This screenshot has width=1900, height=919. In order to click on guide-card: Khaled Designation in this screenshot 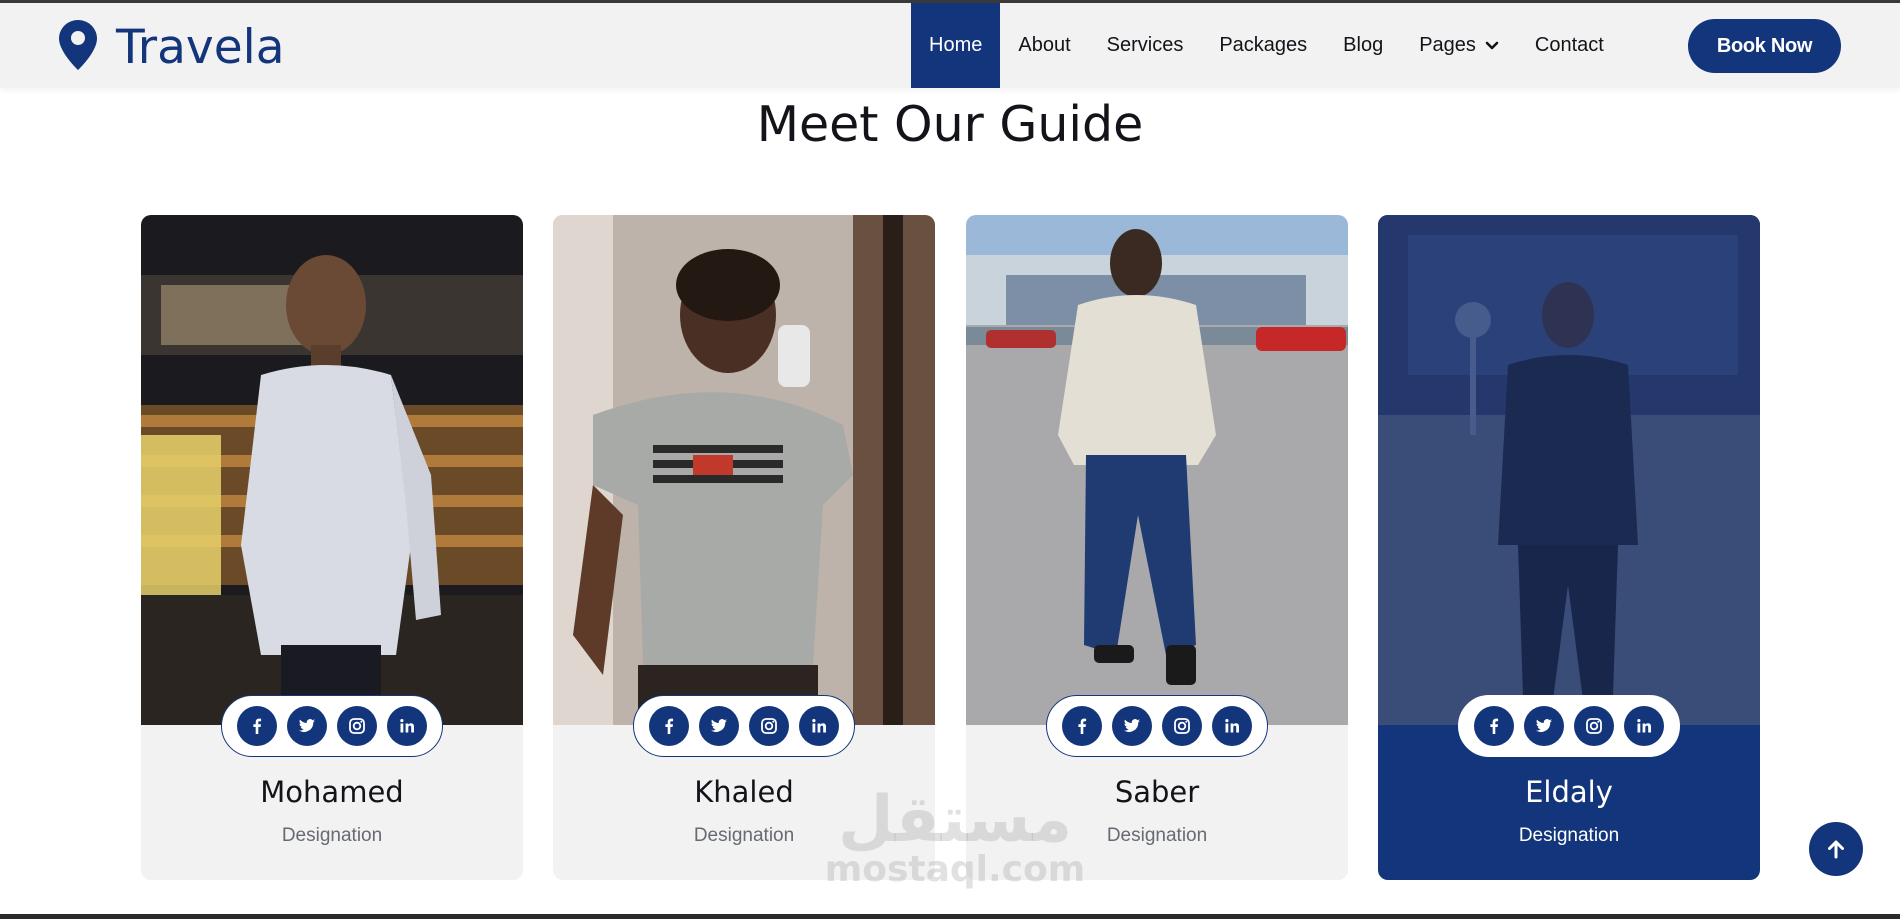, I will do `click(744, 547)`.